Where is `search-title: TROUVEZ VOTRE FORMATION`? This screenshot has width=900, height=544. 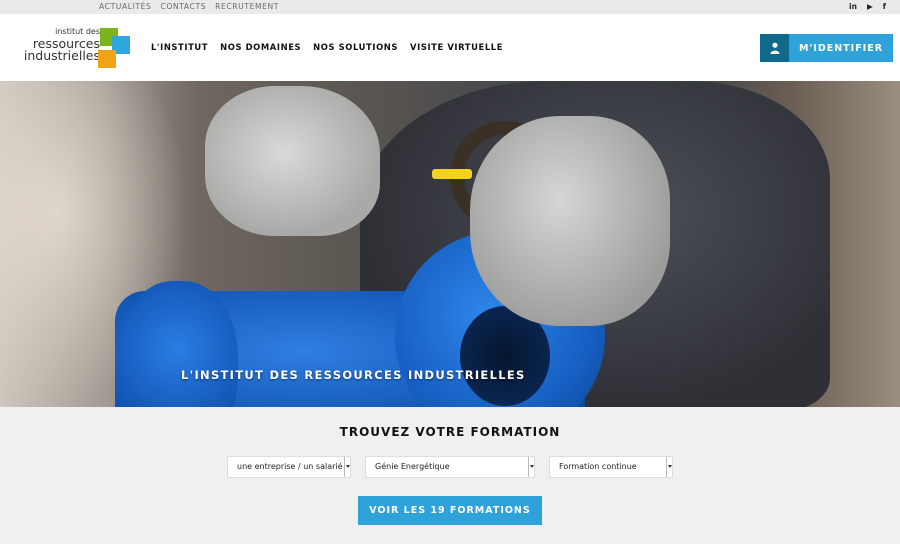 search-title: TROUVEZ VOTRE FORMATION is located at coordinates (450, 432).